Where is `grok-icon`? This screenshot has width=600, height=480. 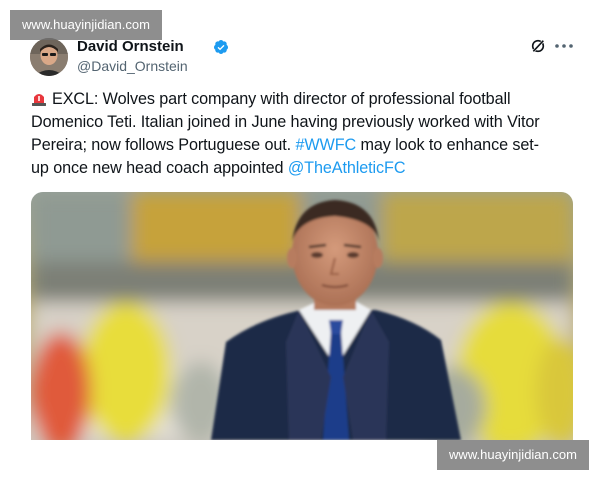
grok-icon is located at coordinates (538, 46).